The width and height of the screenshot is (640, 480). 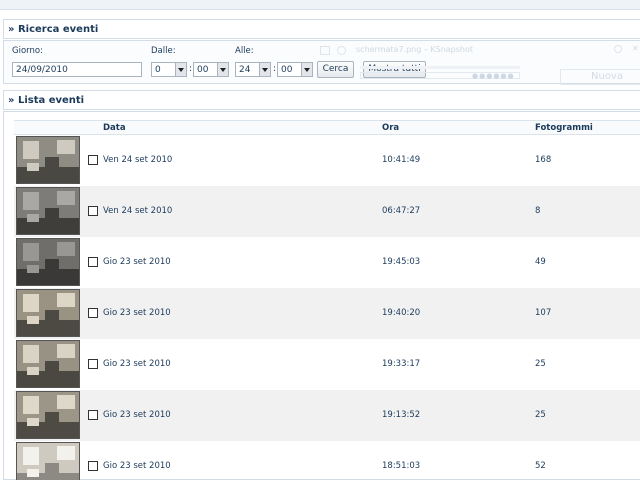 What do you see at coordinates (390, 128) in the screenshot?
I see `column-header-time: Ora` at bounding box center [390, 128].